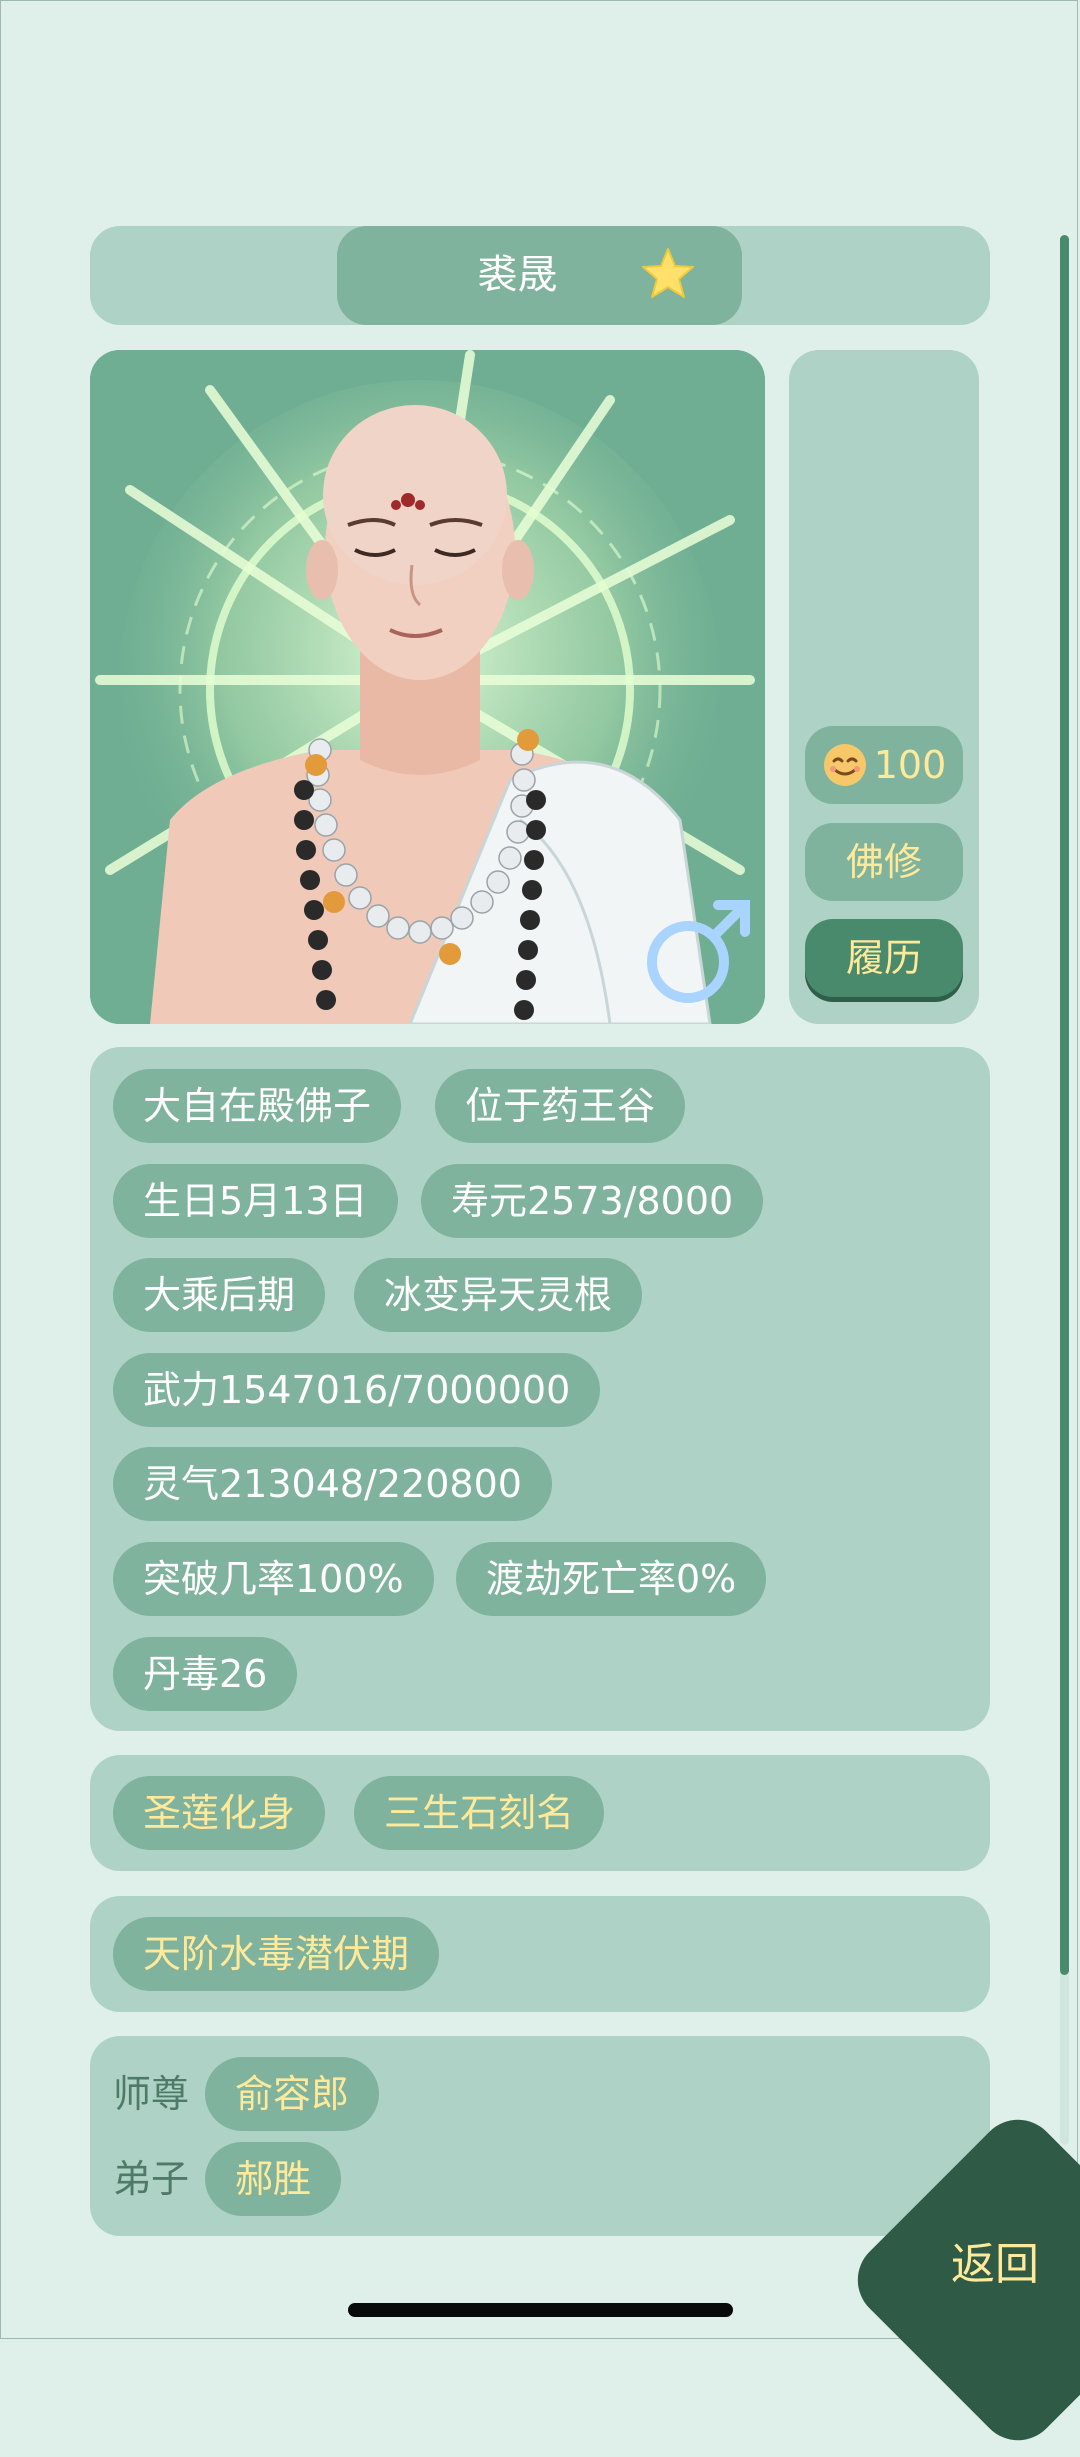 The image size is (1080, 2457). Describe the element at coordinates (219, 1813) in the screenshot. I see `trait-chip: 圣莲化身` at that location.